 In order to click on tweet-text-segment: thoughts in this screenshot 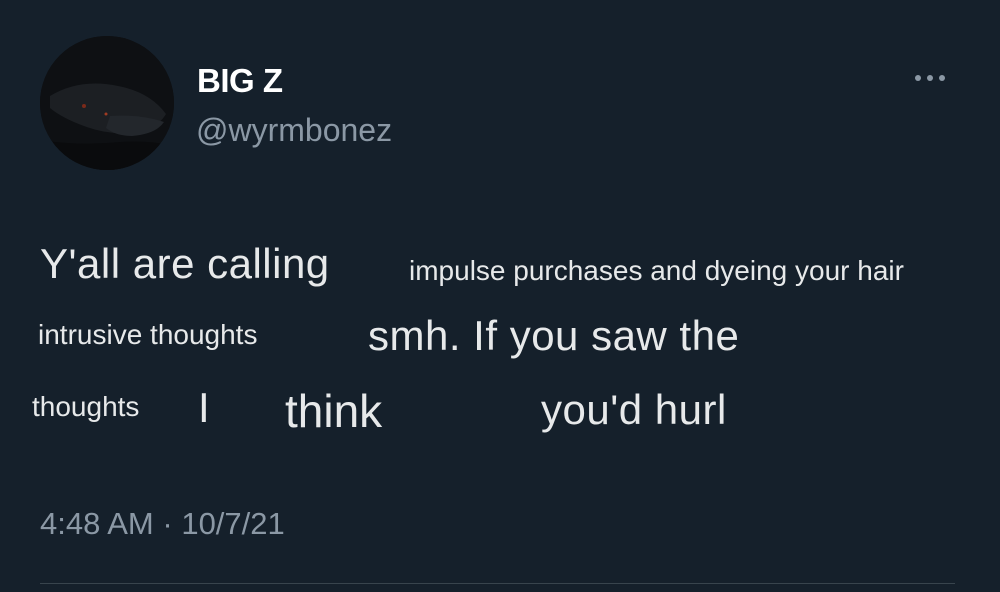, I will do `click(86, 406)`.